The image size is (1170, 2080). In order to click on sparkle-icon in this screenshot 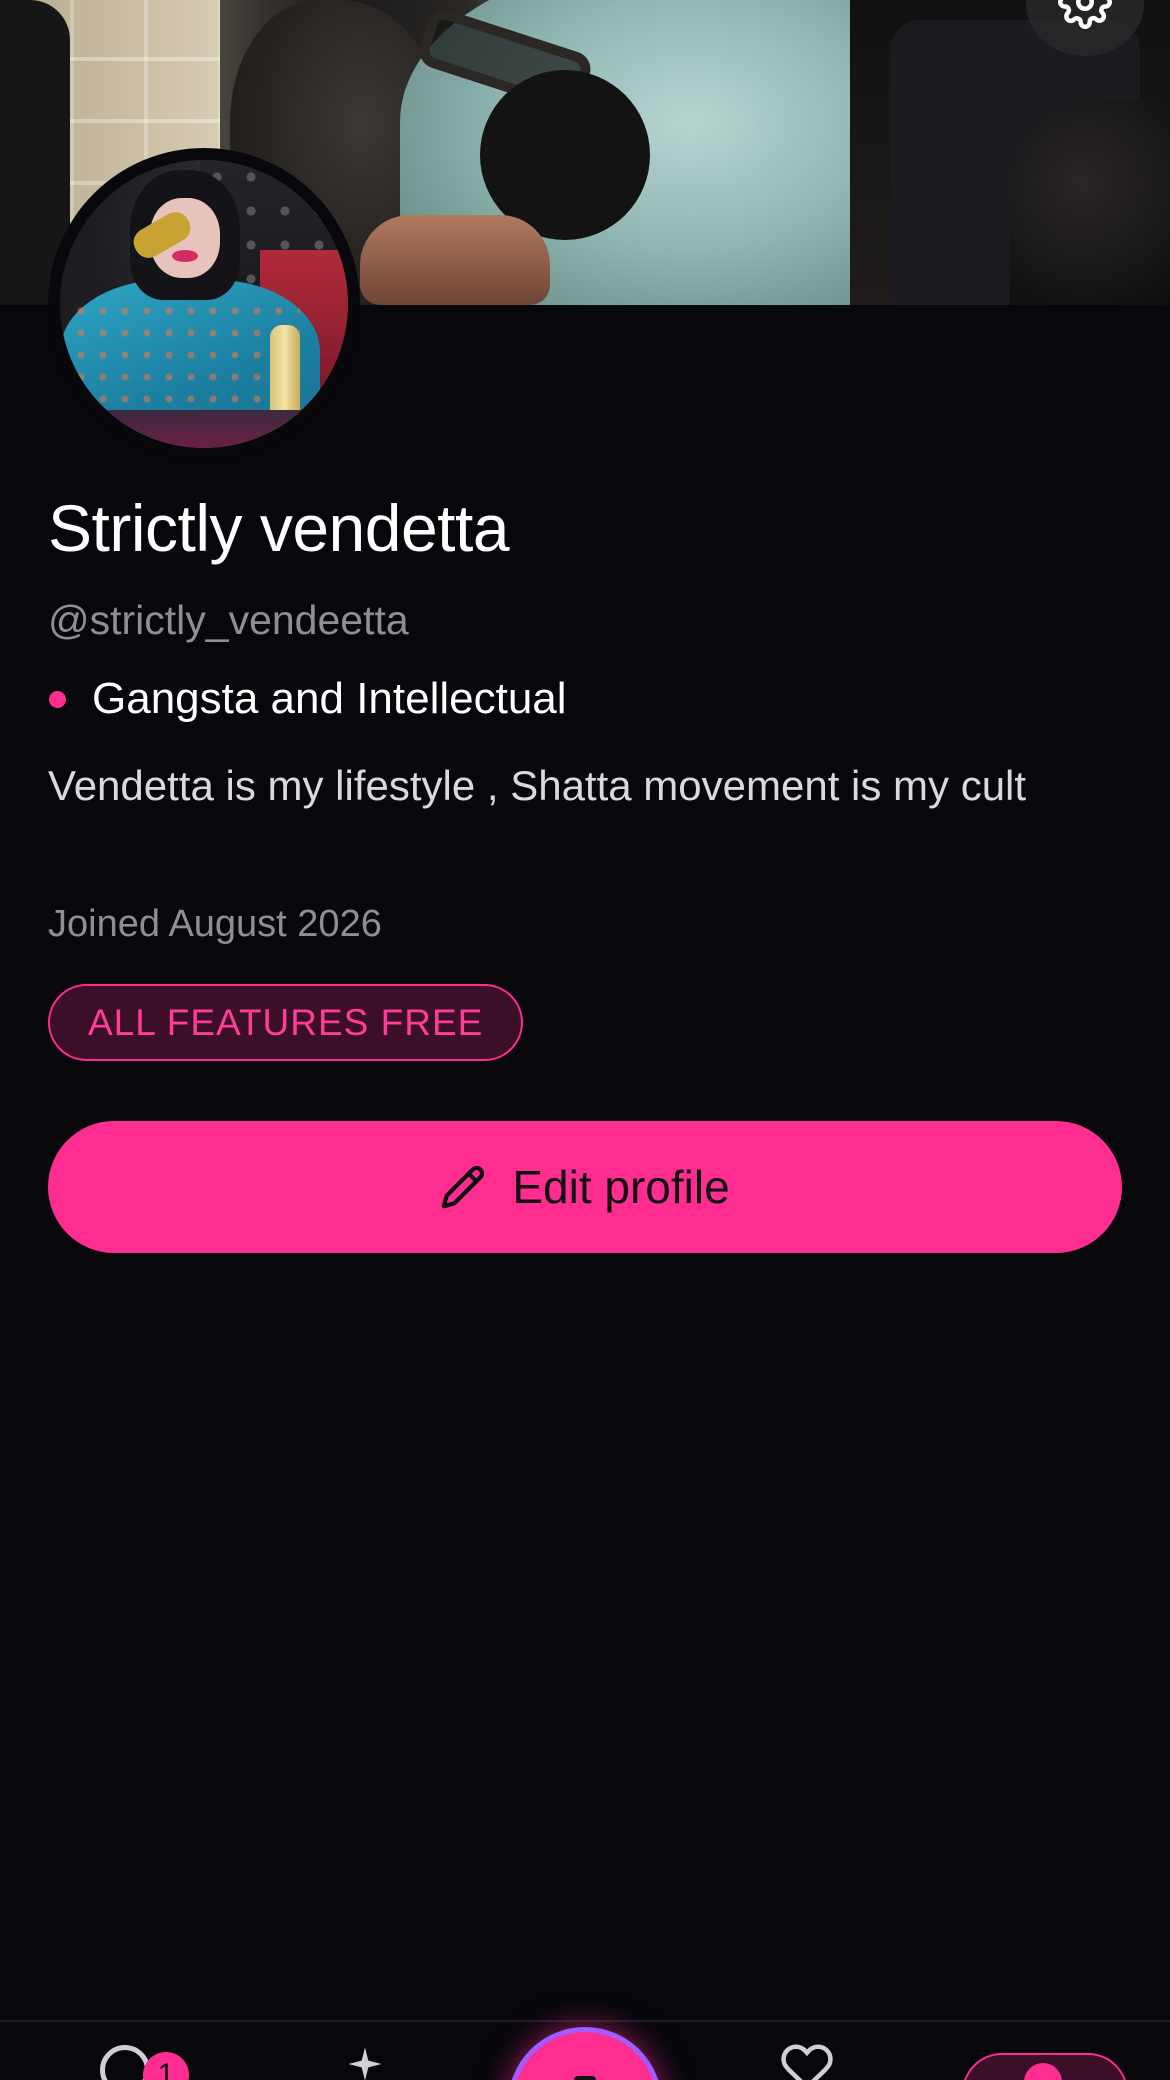, I will do `click(365, 2063)`.